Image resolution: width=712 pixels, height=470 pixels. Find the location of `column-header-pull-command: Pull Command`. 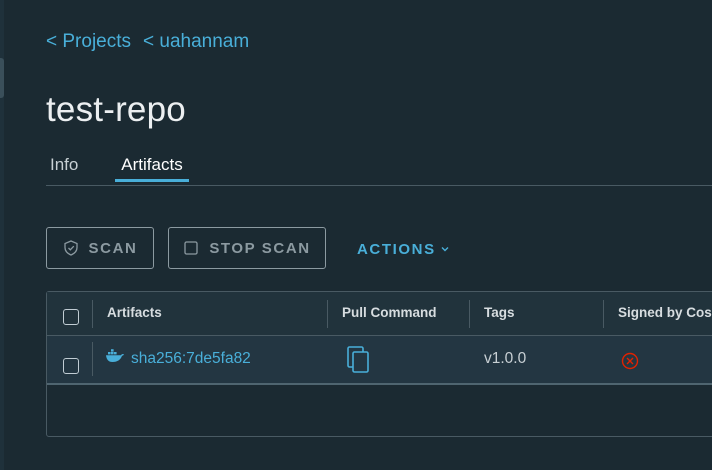

column-header-pull-command: Pull Command is located at coordinates (389, 312).